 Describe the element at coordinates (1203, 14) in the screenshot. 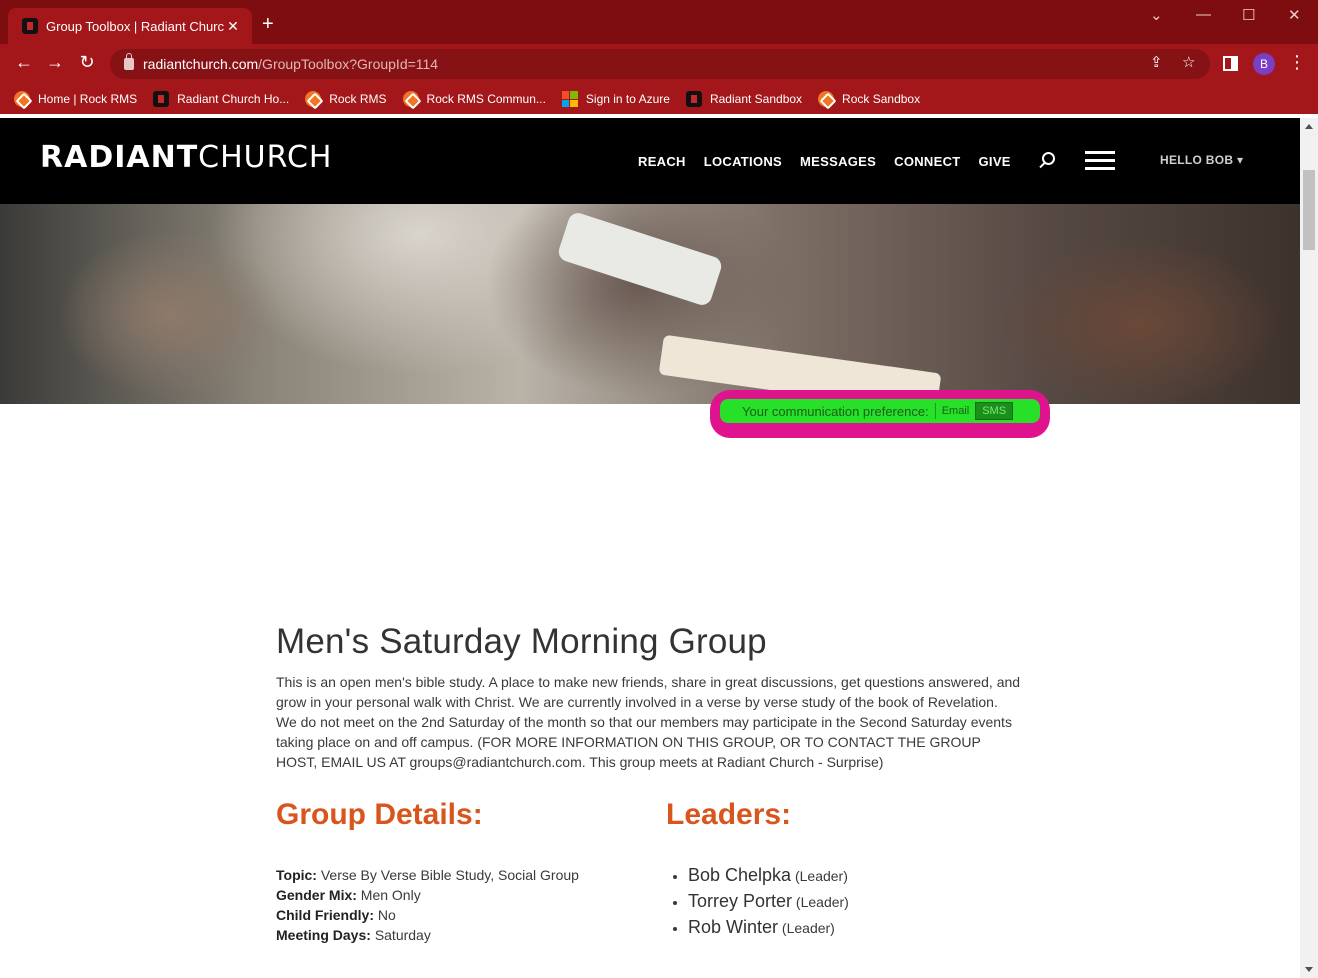

I see `minimize-icon: —` at that location.